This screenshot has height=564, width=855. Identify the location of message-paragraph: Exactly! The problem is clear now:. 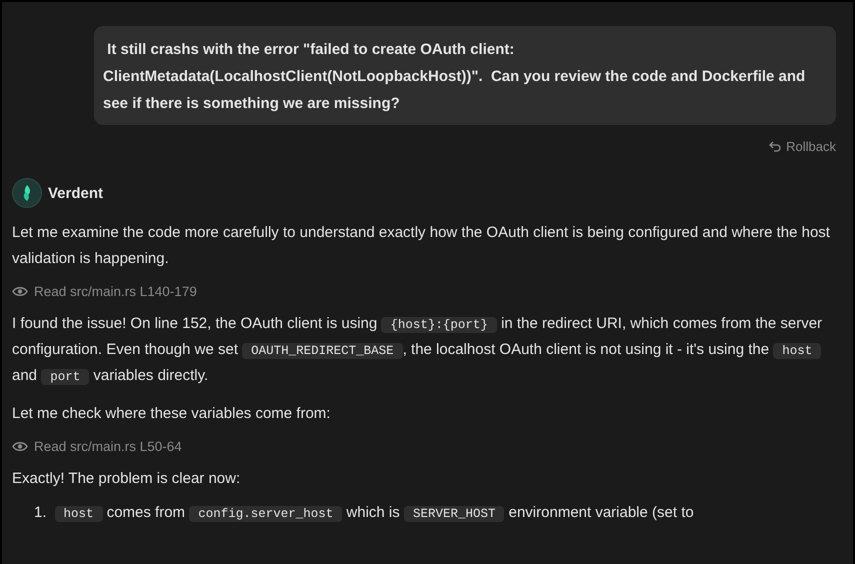
(127, 479).